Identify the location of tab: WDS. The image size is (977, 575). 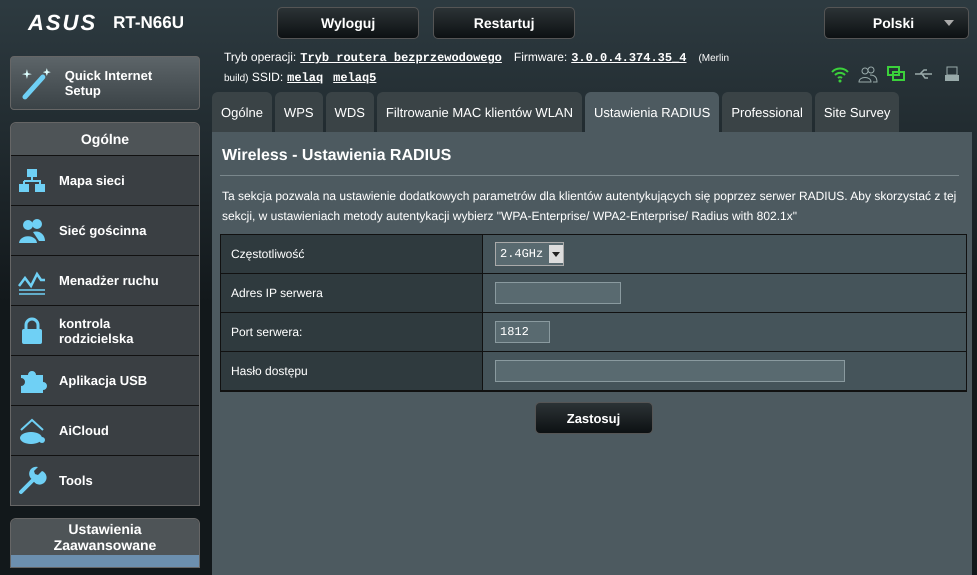
(350, 112).